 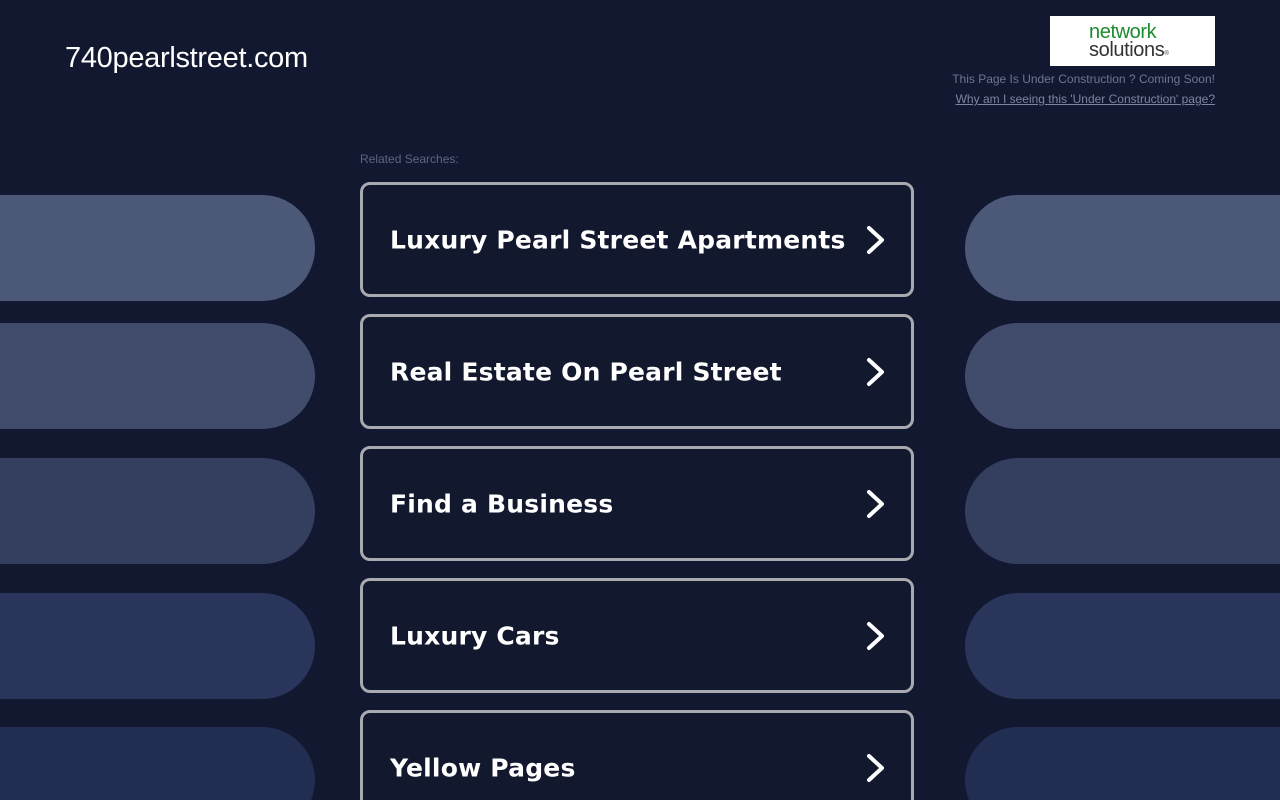 I want to click on logo-text-solutions-word: solutions, so click(x=1127, y=50).